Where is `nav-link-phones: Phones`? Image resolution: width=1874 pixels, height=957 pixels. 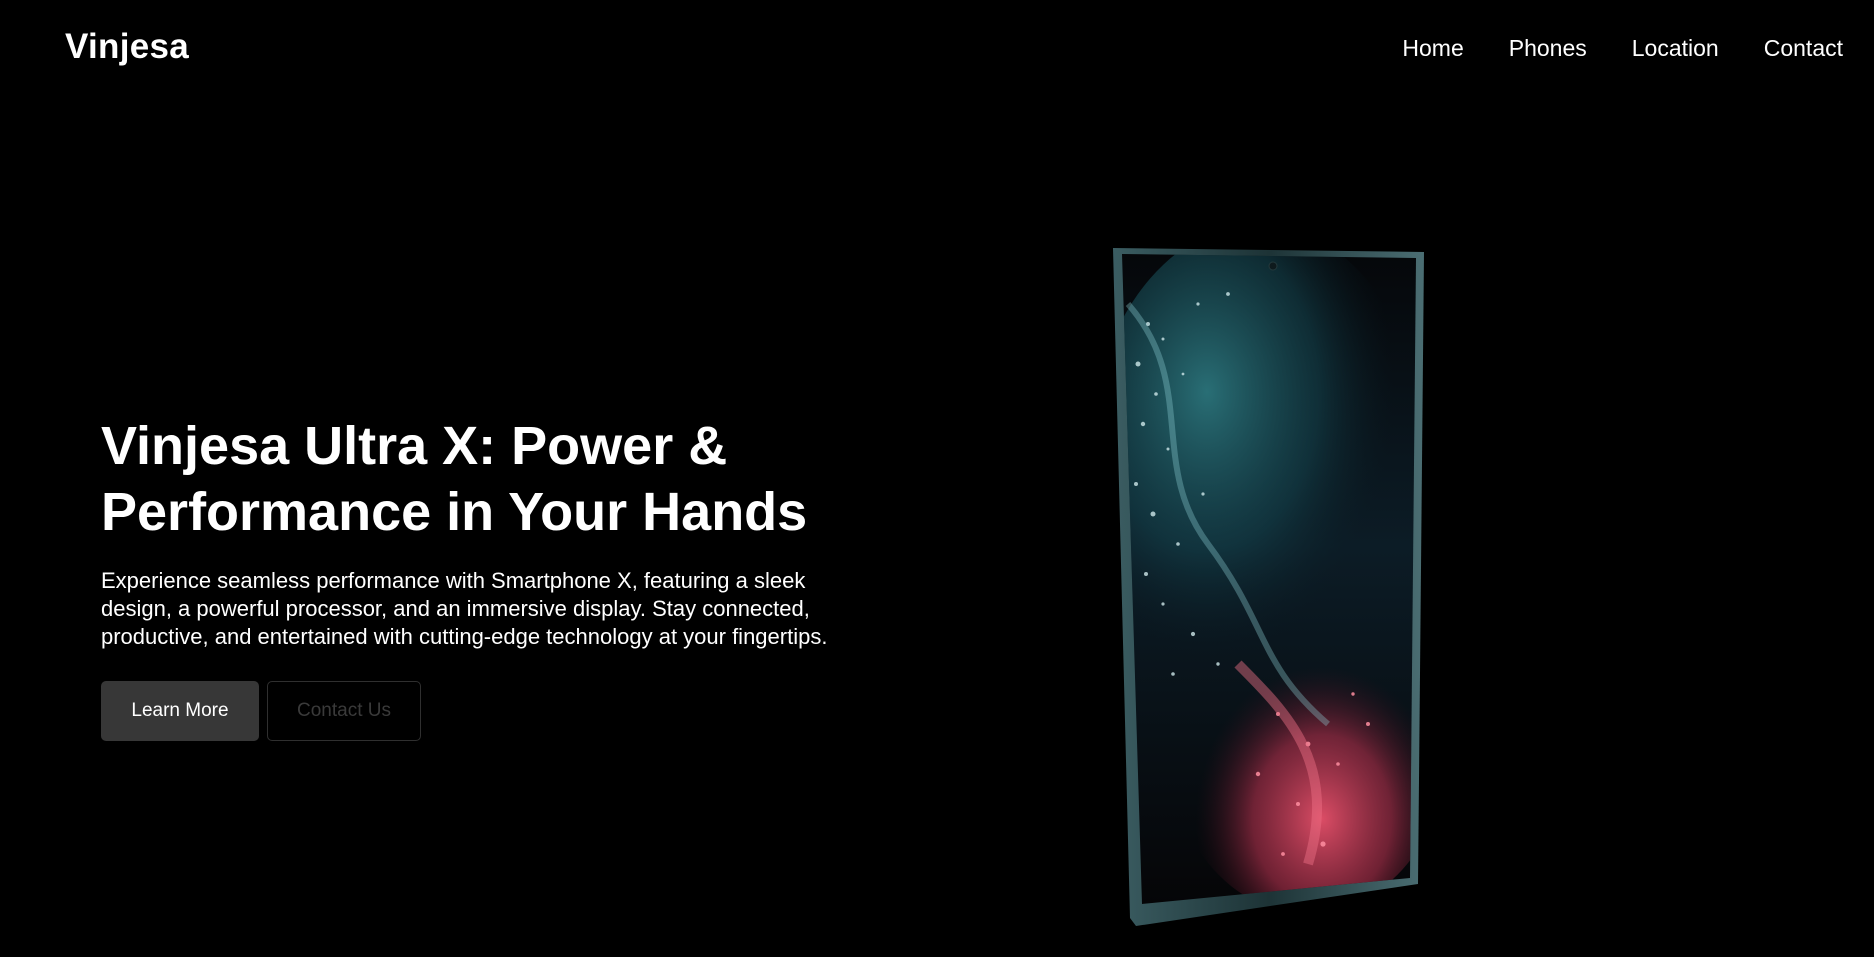 nav-link-phones: Phones is located at coordinates (1548, 48).